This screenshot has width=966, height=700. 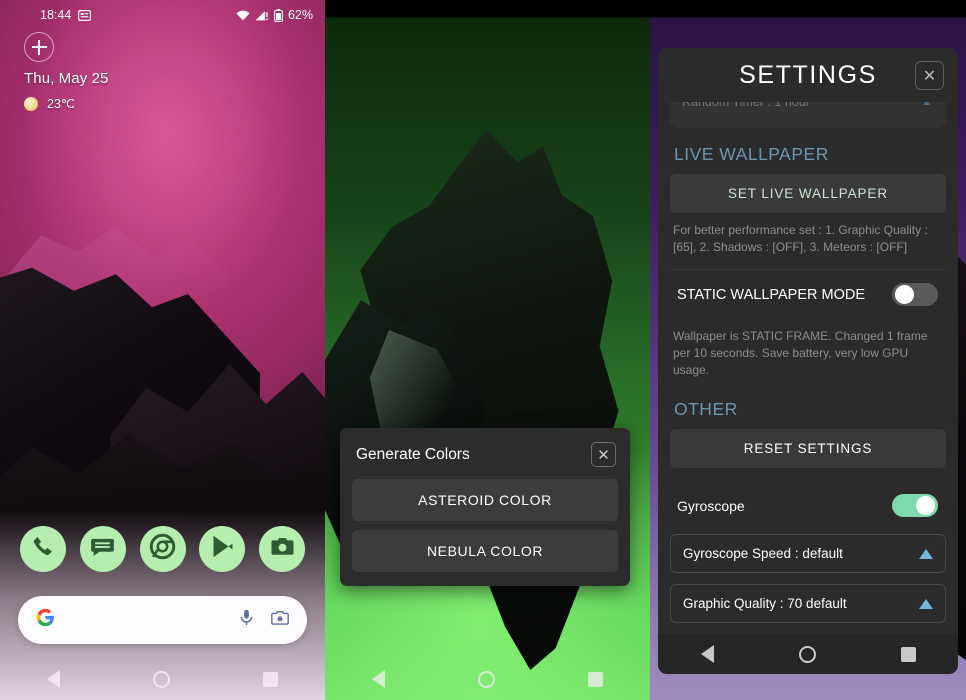 I want to click on static-wallpaper-mode-row: STATIC WALLPAPER MODE, so click(x=808, y=294).